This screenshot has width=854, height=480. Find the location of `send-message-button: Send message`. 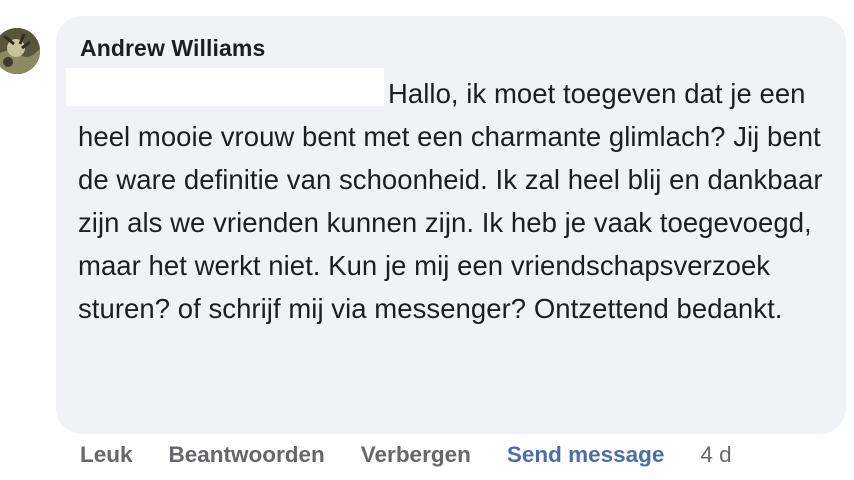

send-message-button: Send message is located at coordinates (586, 455).